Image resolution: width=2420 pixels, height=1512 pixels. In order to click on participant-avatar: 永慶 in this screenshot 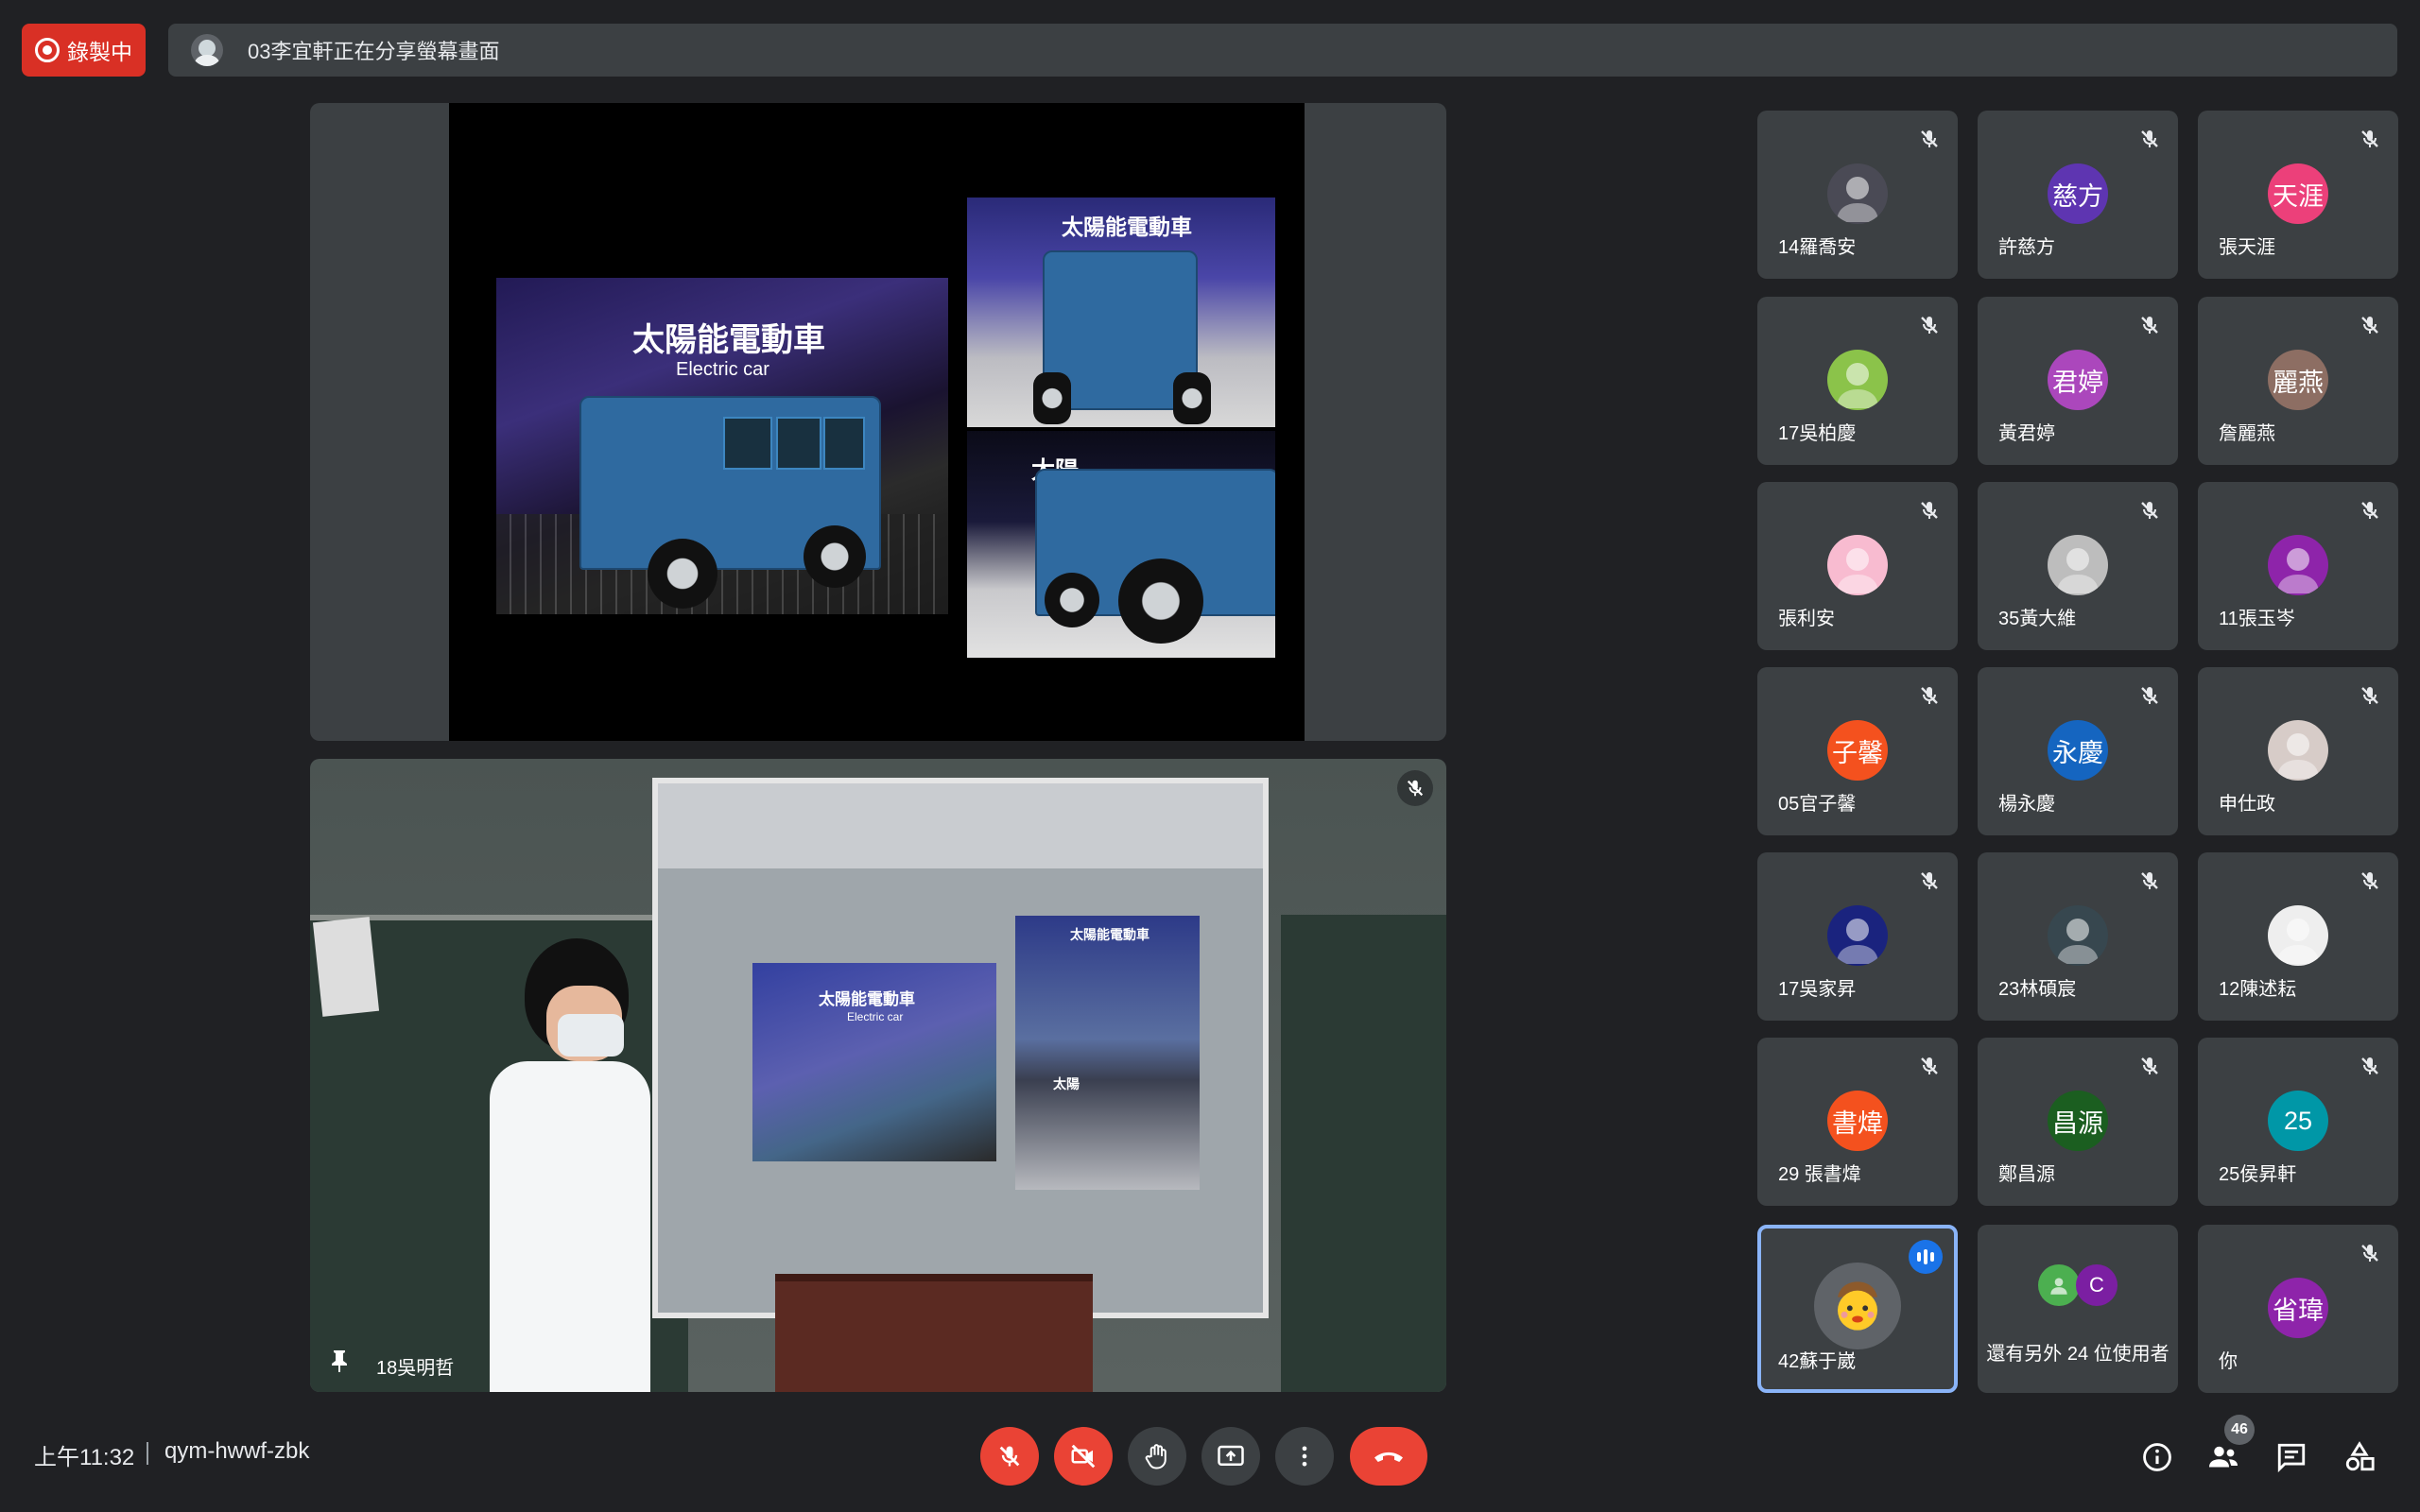, I will do `click(2078, 750)`.